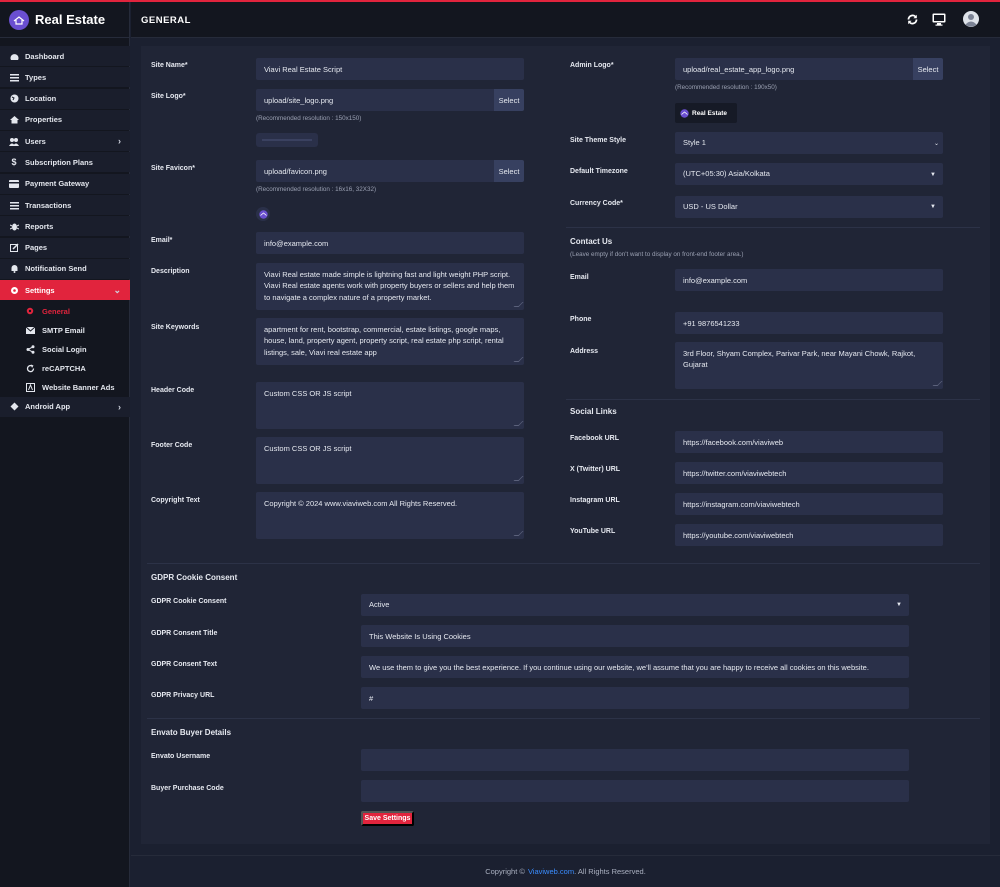 This screenshot has height=887, width=1000. I want to click on credit-card-icon, so click(14, 184).